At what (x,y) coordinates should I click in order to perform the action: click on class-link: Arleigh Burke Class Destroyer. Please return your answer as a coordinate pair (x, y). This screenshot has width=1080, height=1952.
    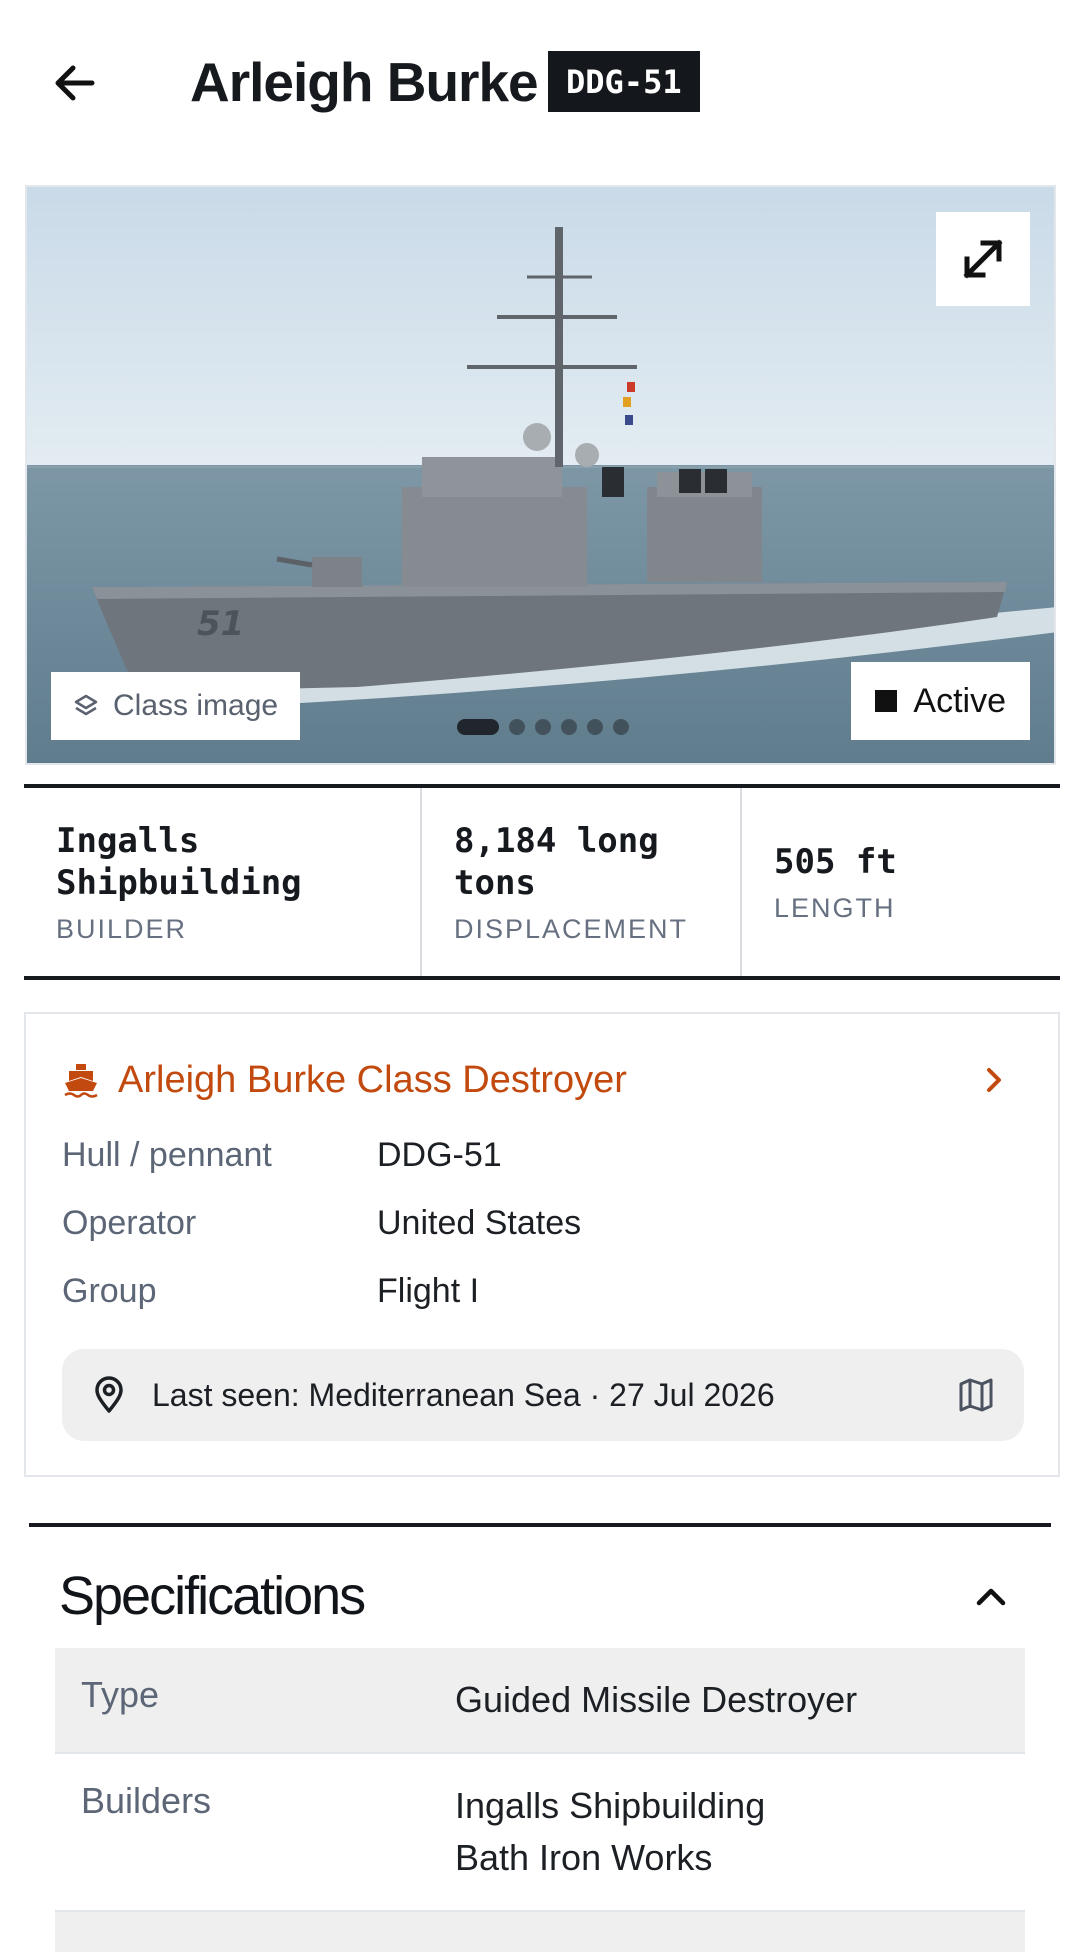
    Looking at the image, I should click on (542, 1080).